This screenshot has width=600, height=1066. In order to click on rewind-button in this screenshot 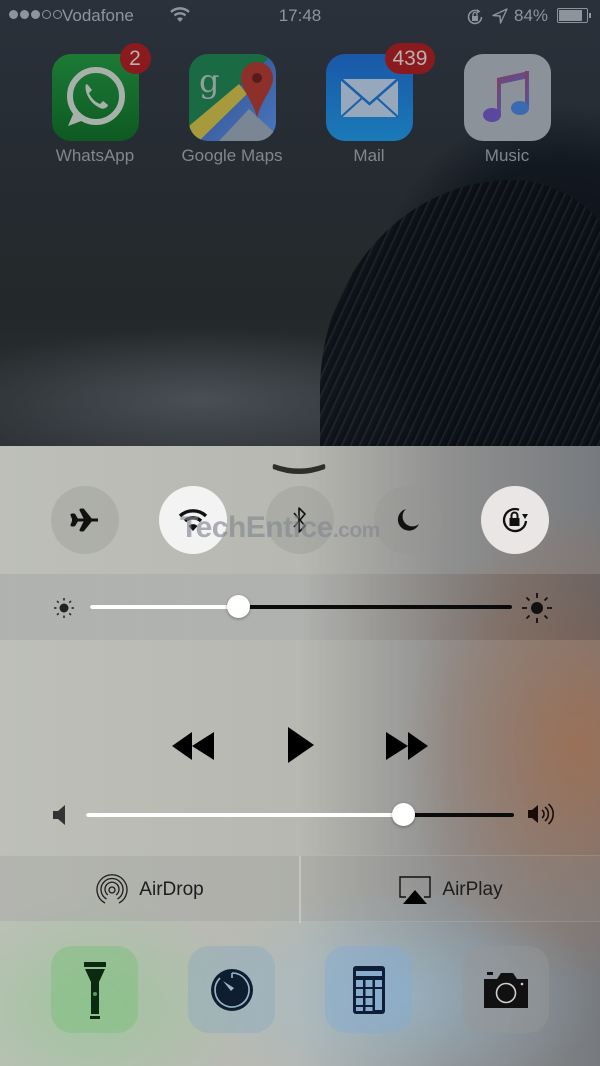, I will do `click(194, 746)`.